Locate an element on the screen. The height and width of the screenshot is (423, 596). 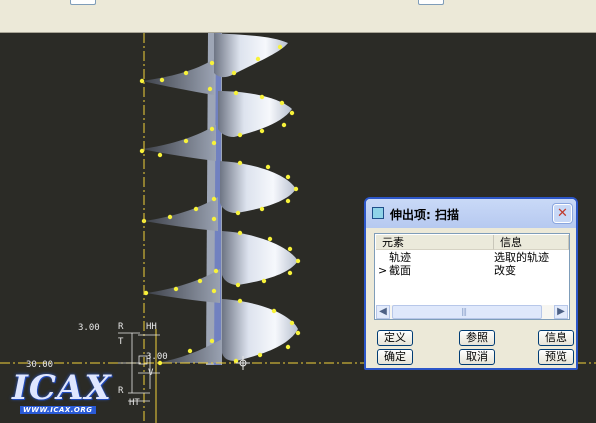
logo-wordmark: ICAX is located at coordinates (62, 388).